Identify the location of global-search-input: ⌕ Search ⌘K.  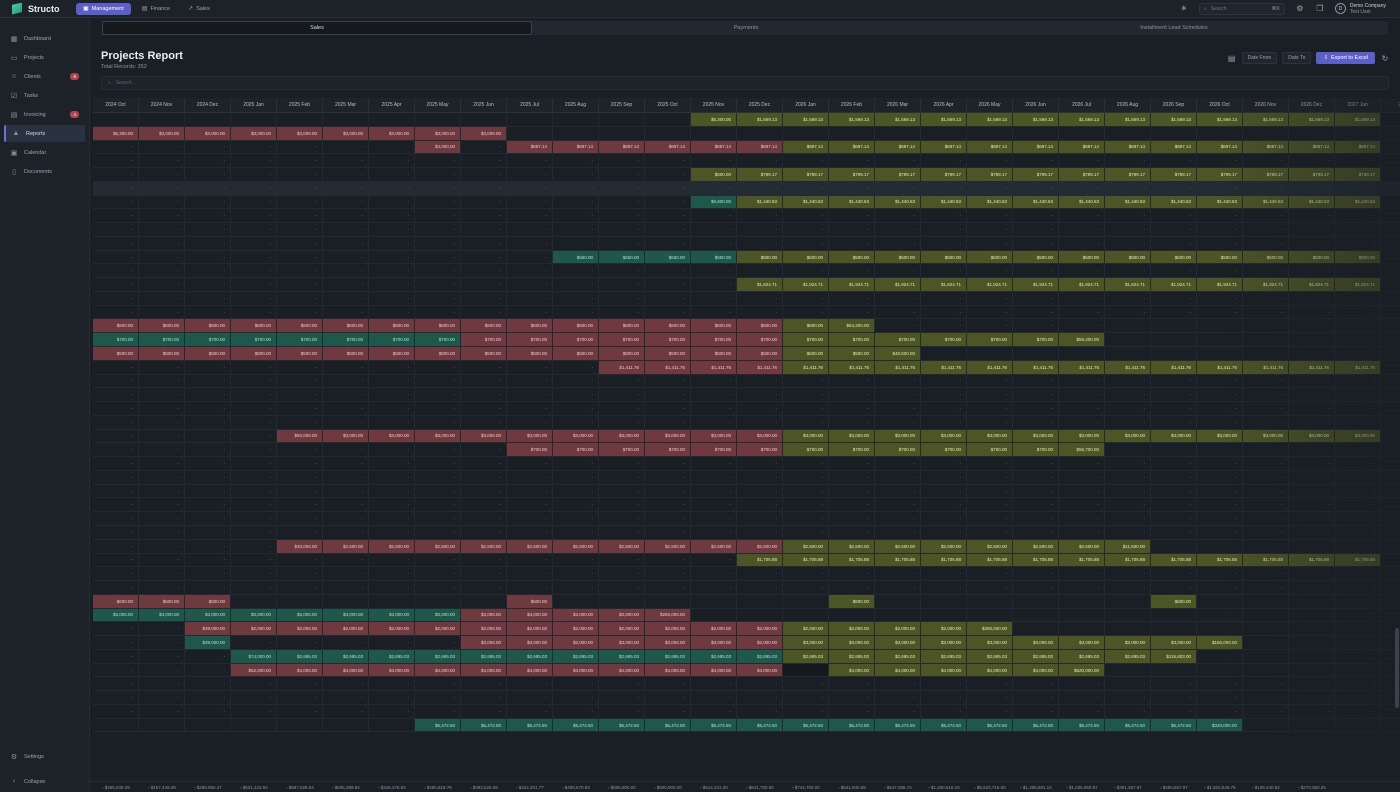
(1241, 8).